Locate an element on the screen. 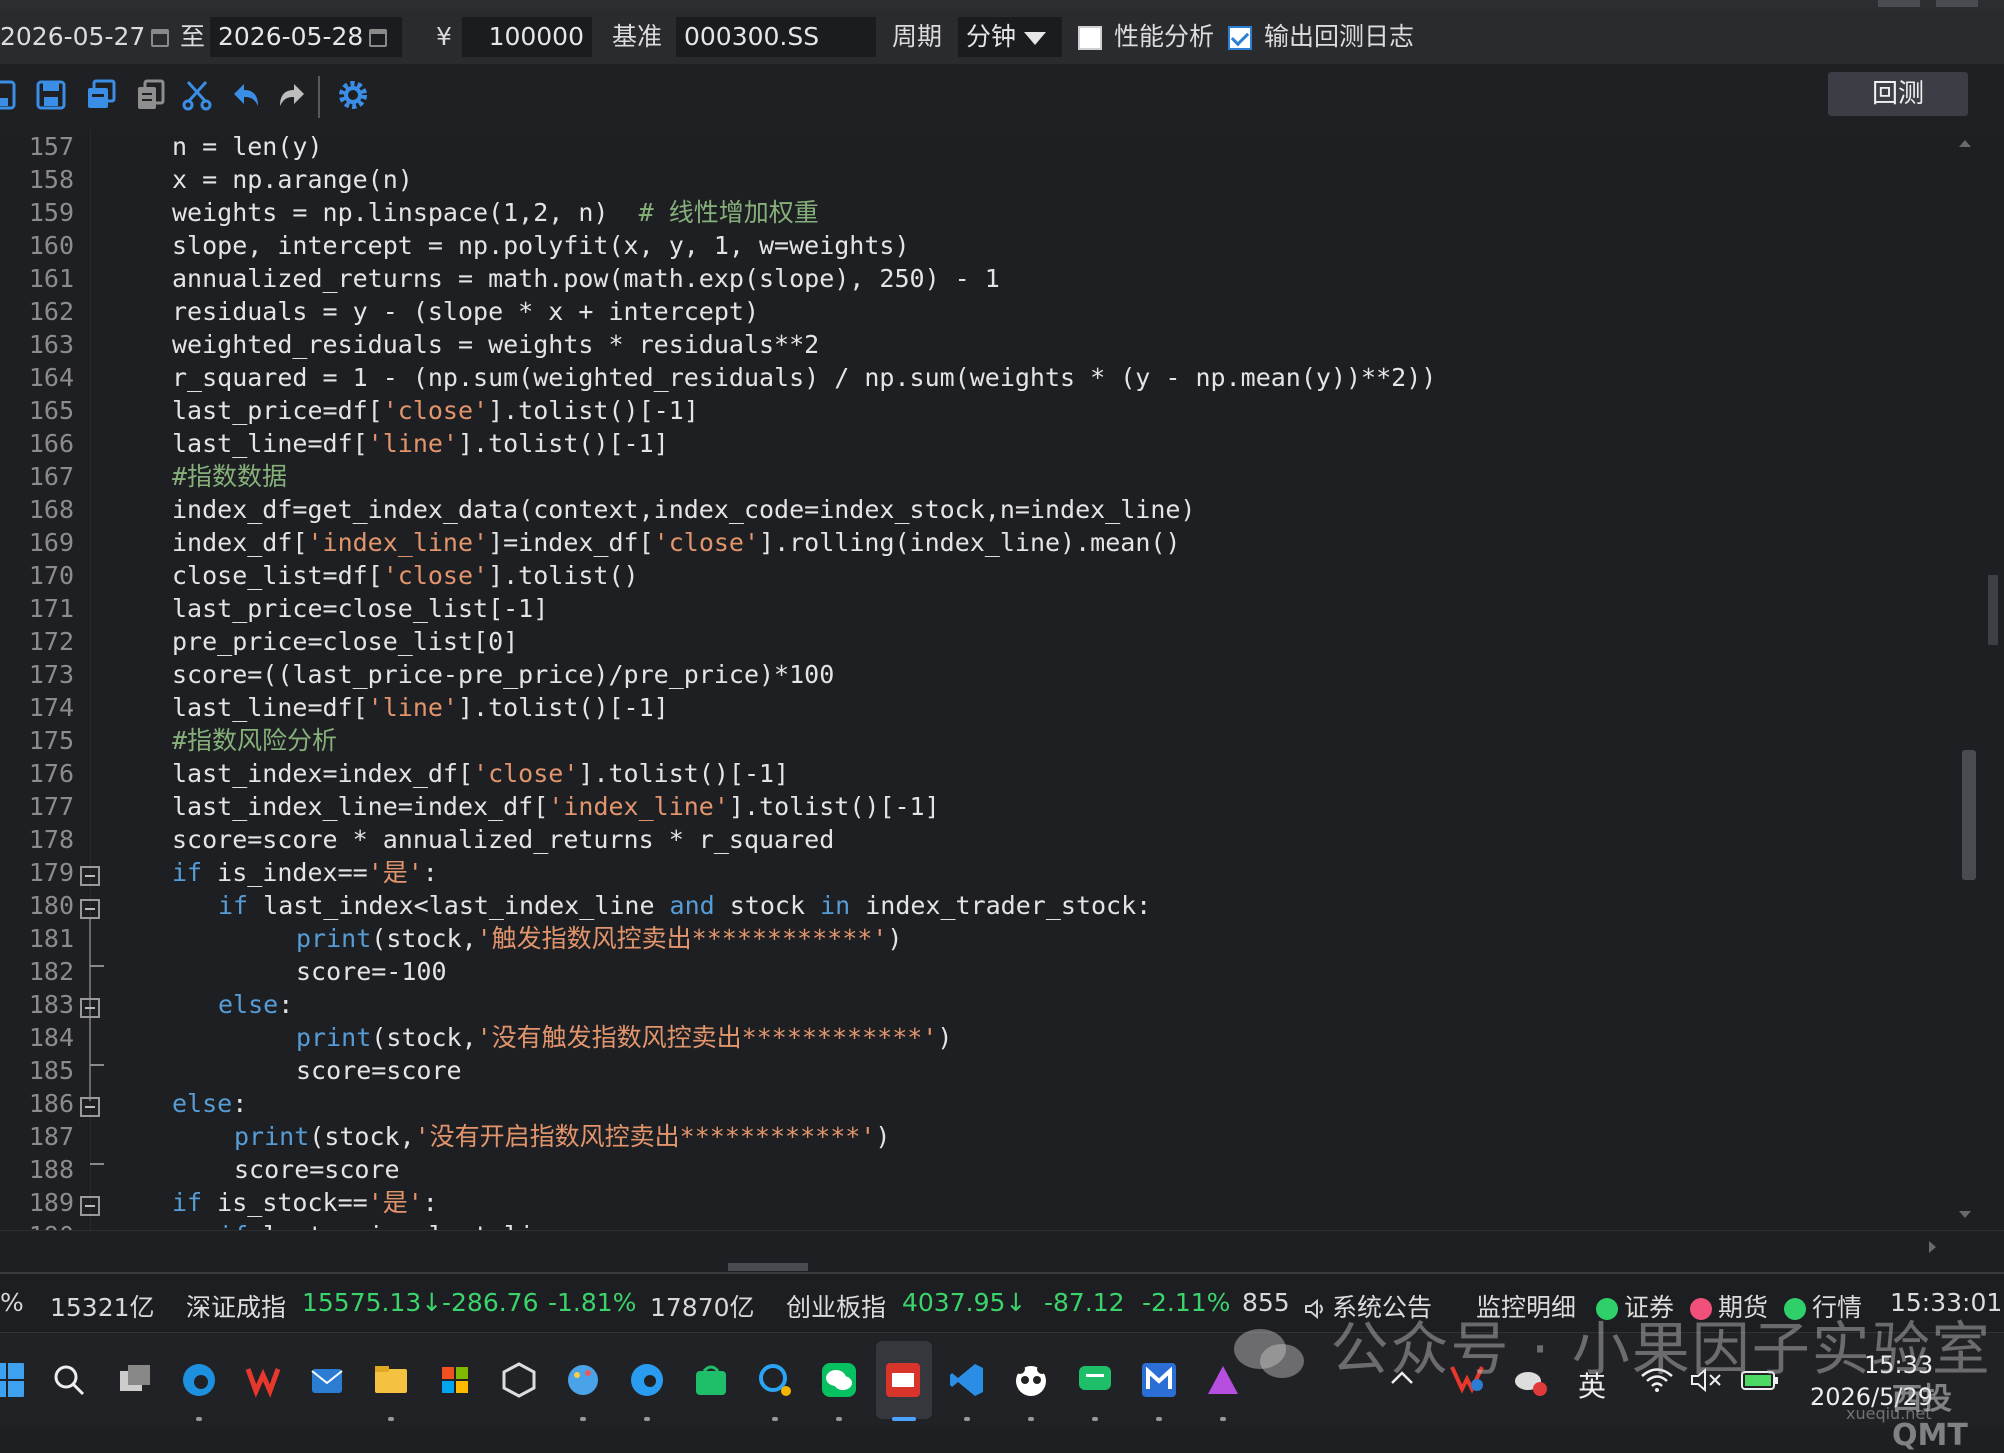 The width and height of the screenshot is (2004, 1453). redo-icon is located at coordinates (293, 95).